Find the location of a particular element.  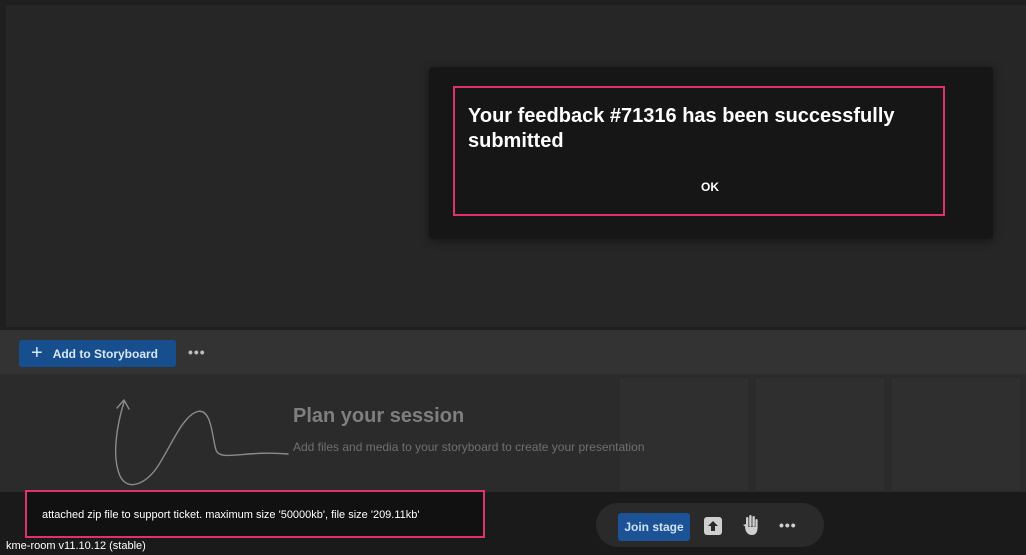

join-stage-button: Join stage is located at coordinates (654, 527).